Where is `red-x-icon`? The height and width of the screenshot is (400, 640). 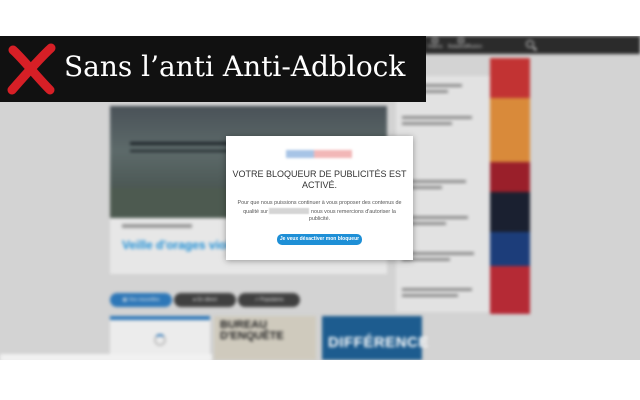
red-x-icon is located at coordinates (31, 69).